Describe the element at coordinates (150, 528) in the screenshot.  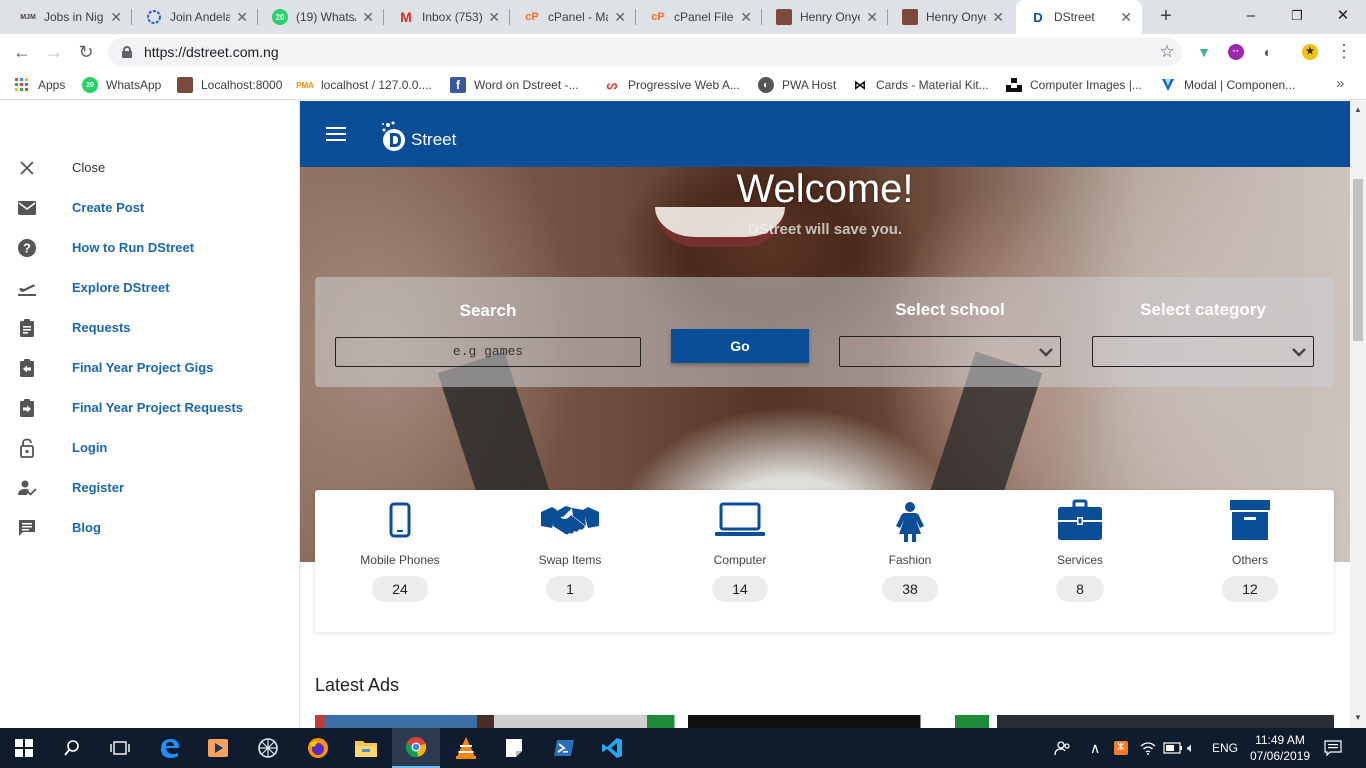
I see `drawer-item-blog: Blog` at that location.